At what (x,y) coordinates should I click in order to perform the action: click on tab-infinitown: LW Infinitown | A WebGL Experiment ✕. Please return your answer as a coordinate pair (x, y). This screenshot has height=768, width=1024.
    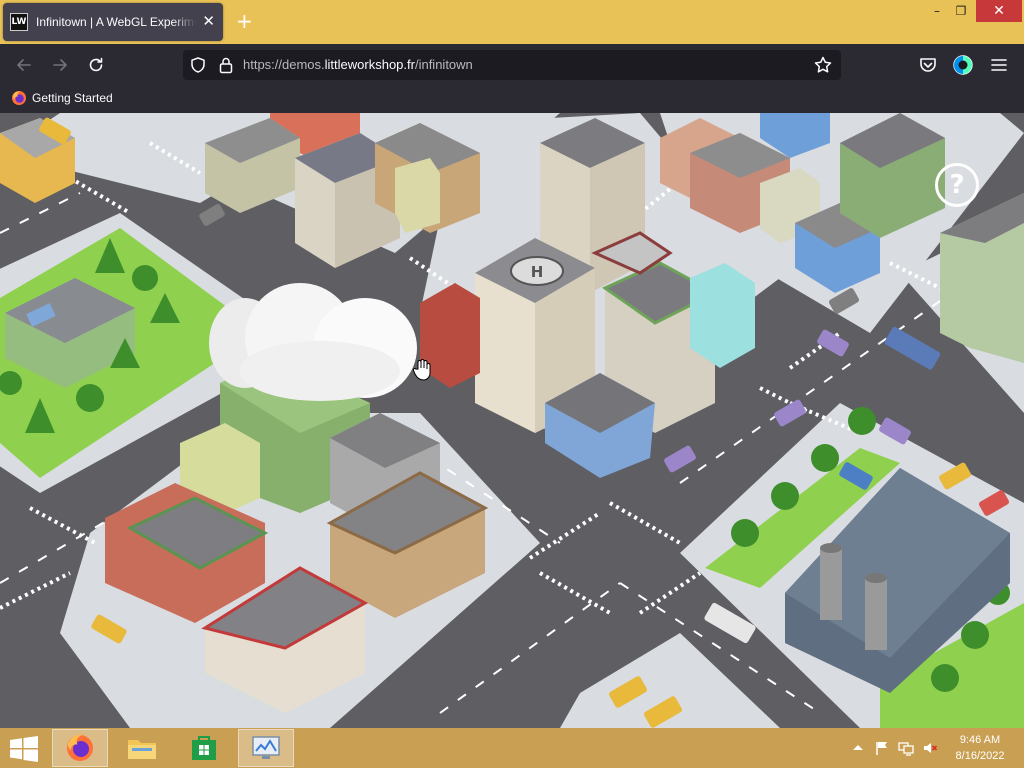
    Looking at the image, I should click on (113, 22).